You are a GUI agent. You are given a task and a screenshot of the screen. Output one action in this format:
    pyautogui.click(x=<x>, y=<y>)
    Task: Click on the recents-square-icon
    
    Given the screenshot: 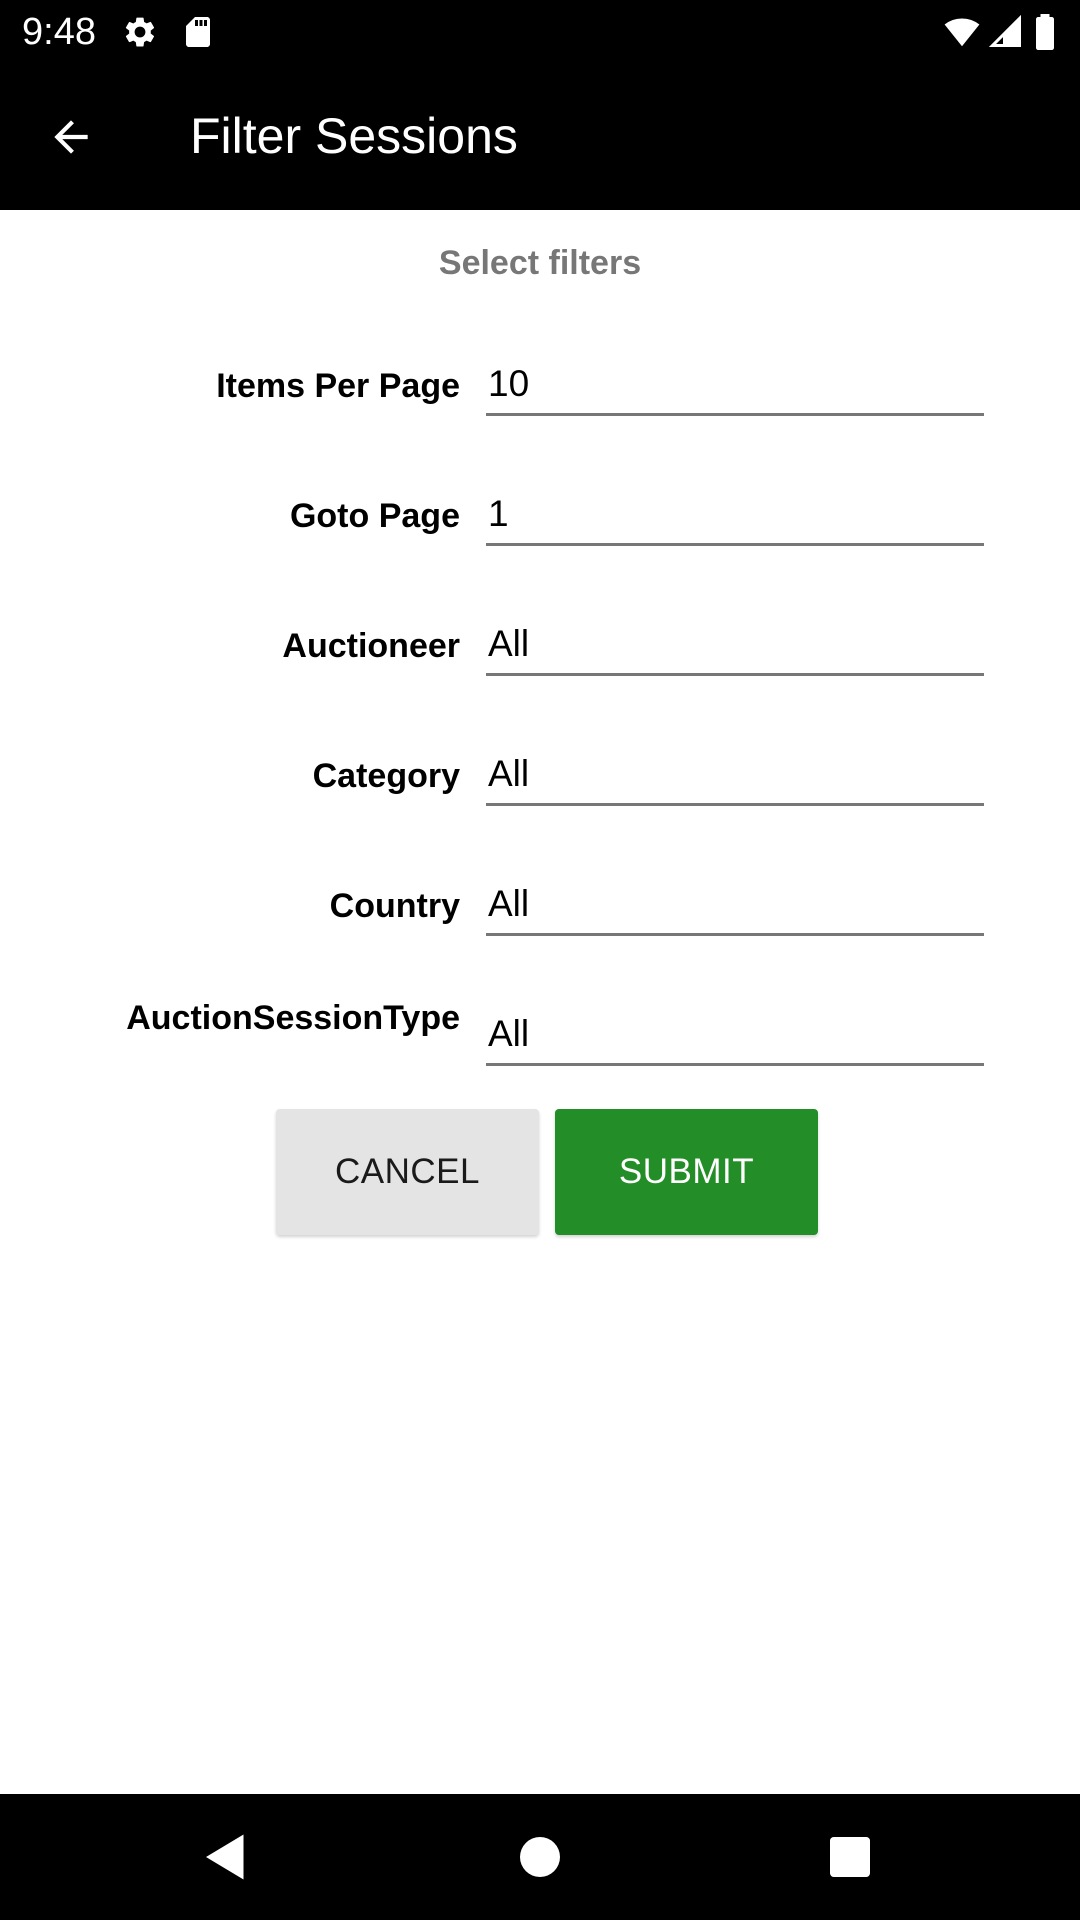 What is the action you would take?
    pyautogui.click(x=850, y=1857)
    